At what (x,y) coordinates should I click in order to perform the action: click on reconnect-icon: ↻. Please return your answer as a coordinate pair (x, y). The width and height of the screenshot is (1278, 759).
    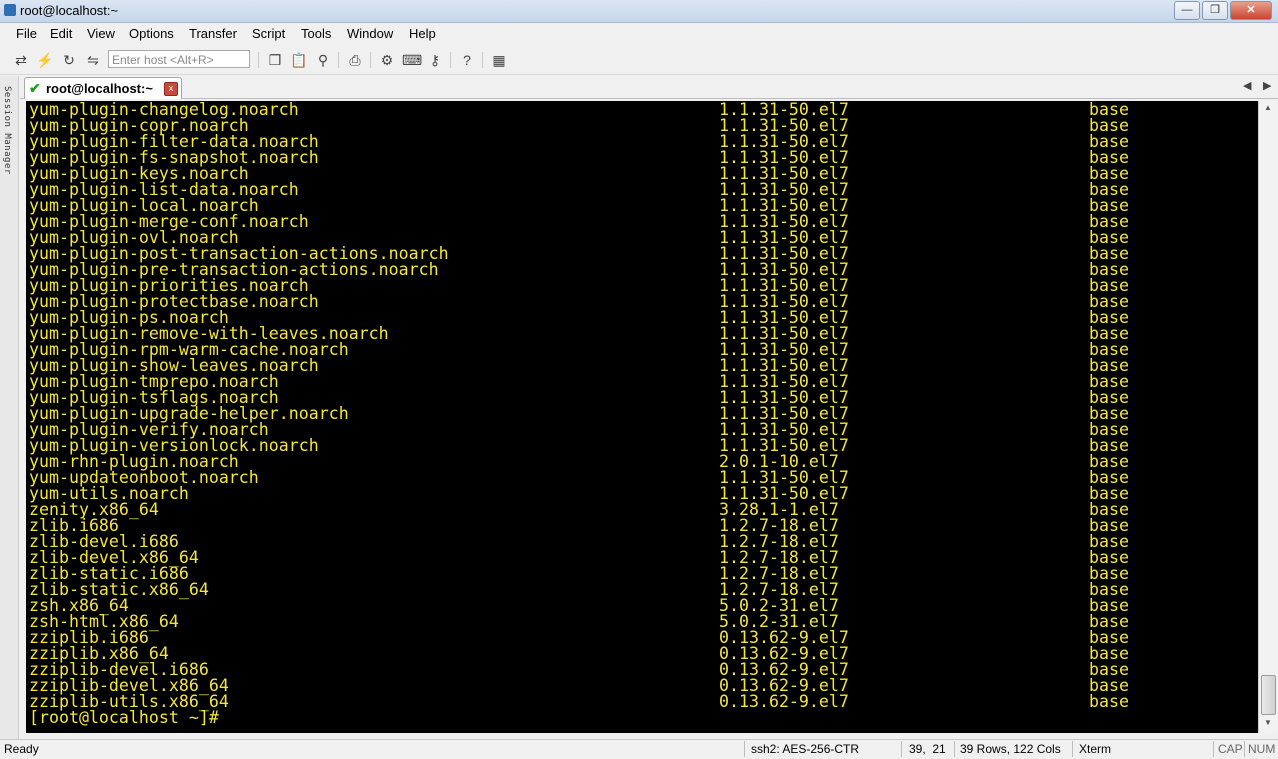
    Looking at the image, I should click on (69, 60).